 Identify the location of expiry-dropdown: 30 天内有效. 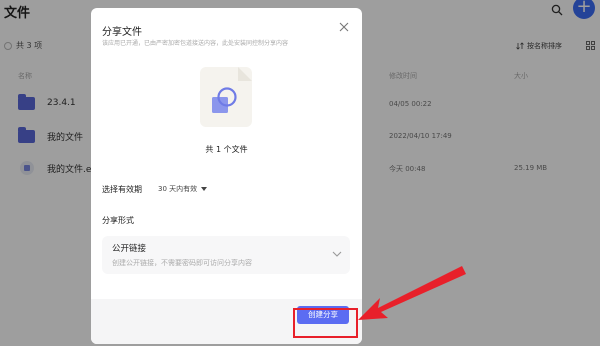
(183, 189).